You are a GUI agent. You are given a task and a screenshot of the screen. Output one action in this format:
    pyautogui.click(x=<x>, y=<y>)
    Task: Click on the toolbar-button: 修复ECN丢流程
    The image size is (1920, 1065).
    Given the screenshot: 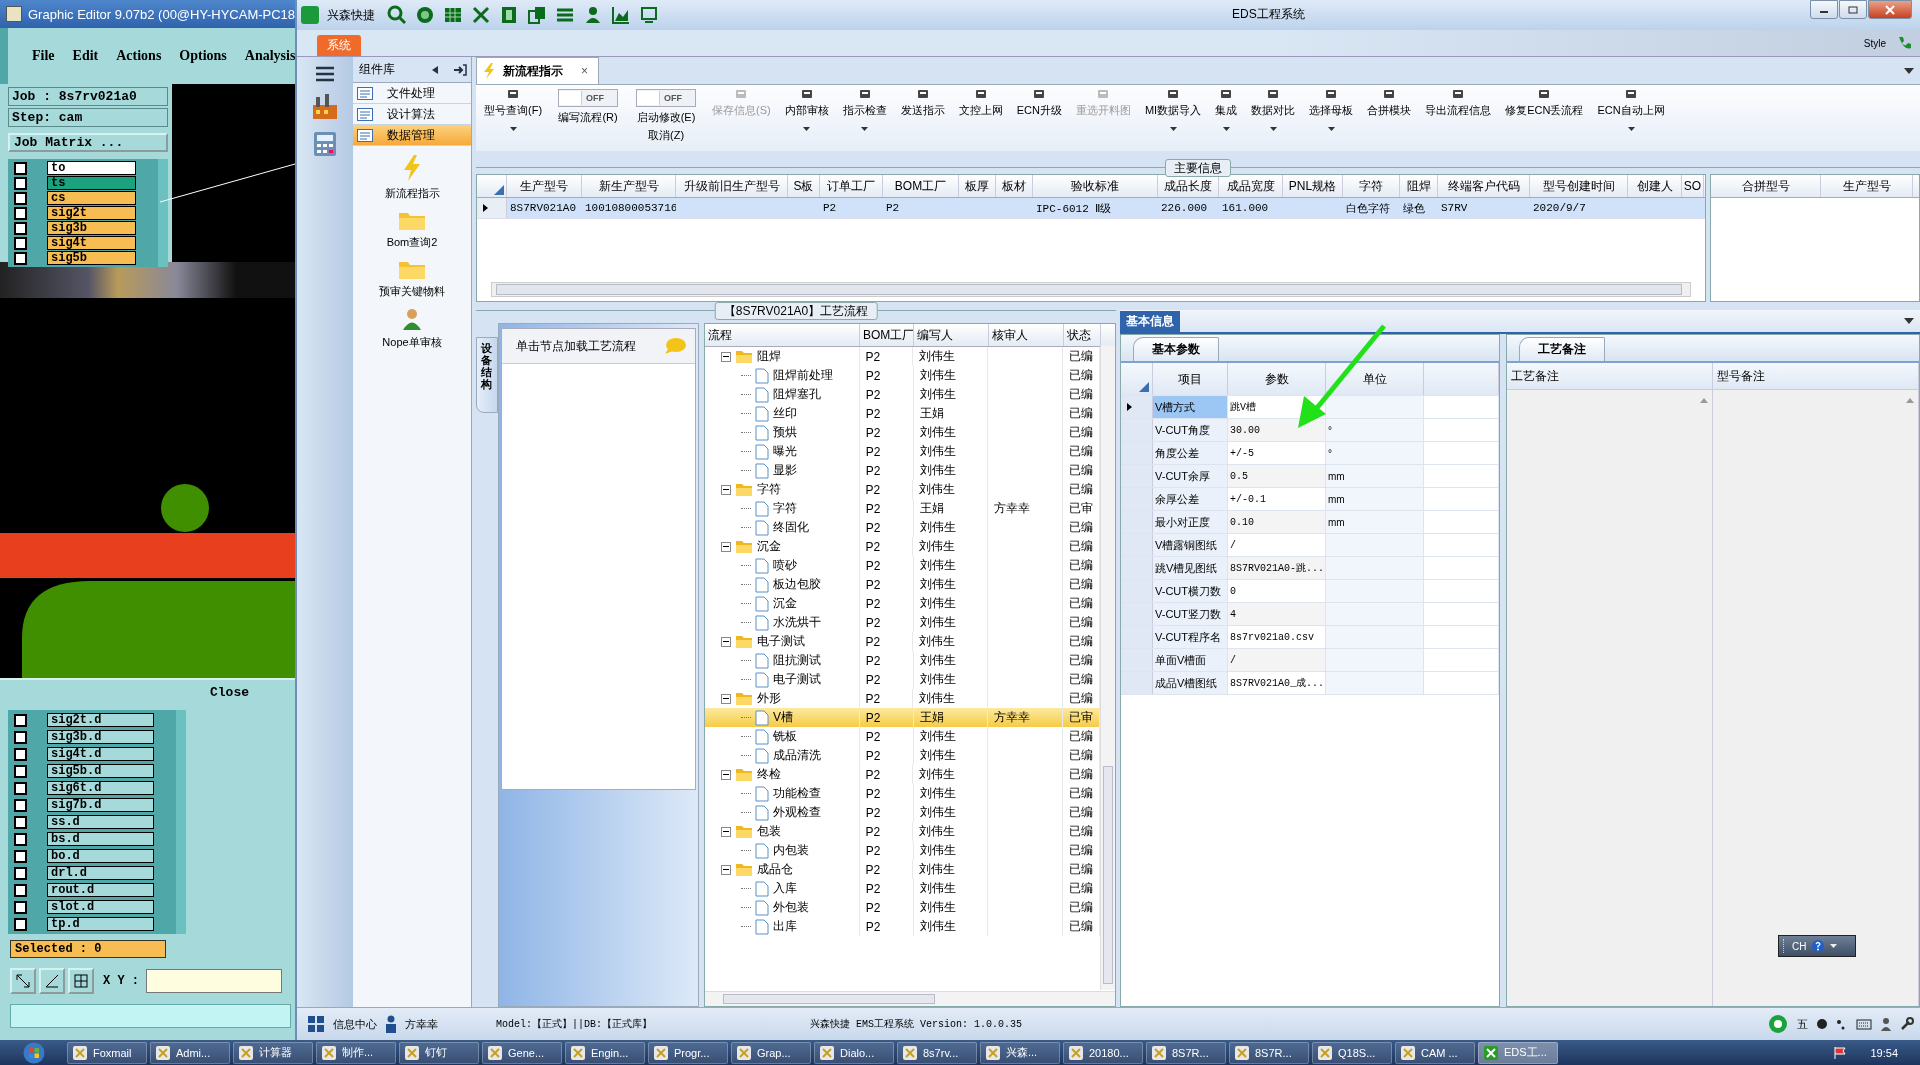 What is the action you would take?
    pyautogui.click(x=1544, y=115)
    